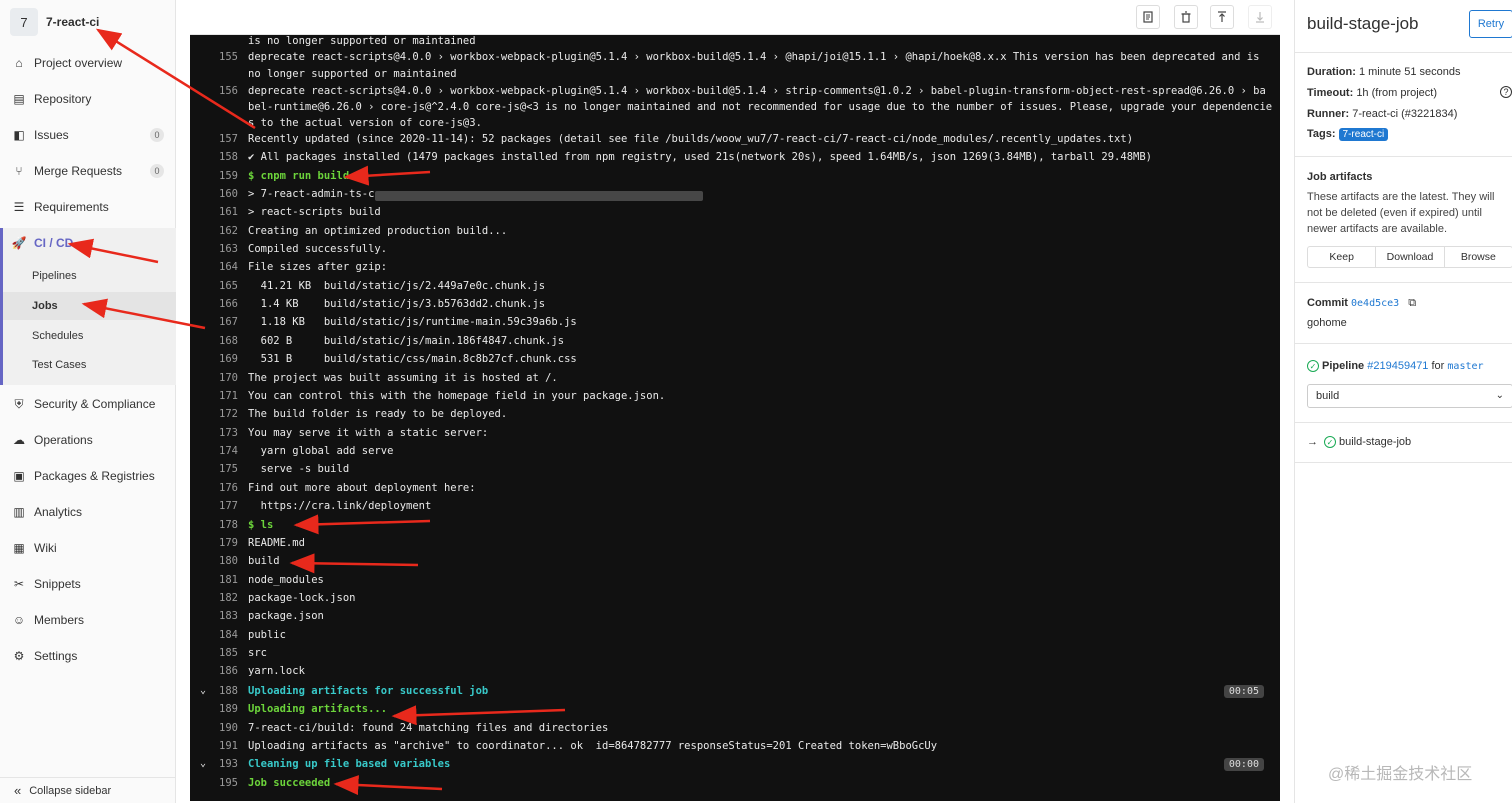 The width and height of the screenshot is (1512, 803). I want to click on log-line-number: 164, so click(214, 267).